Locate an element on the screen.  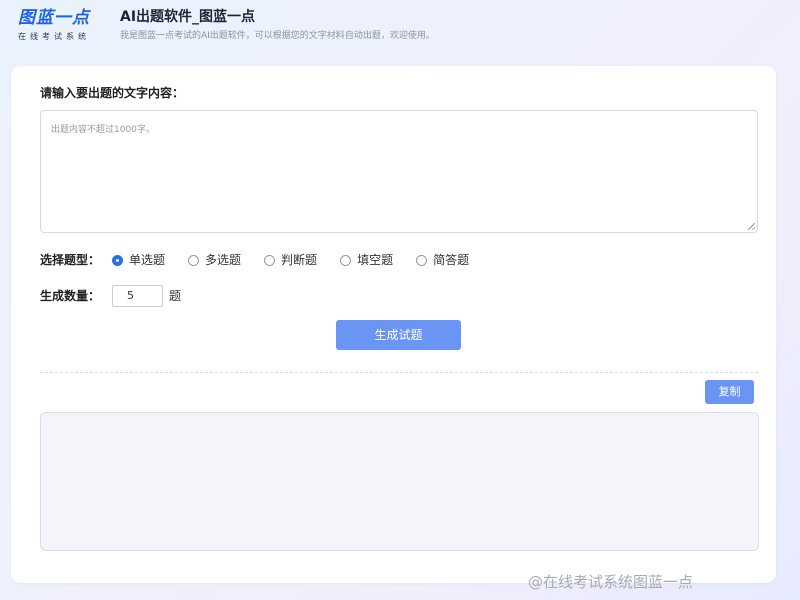
generate-questions-button: 生成试题 is located at coordinates (398, 335).